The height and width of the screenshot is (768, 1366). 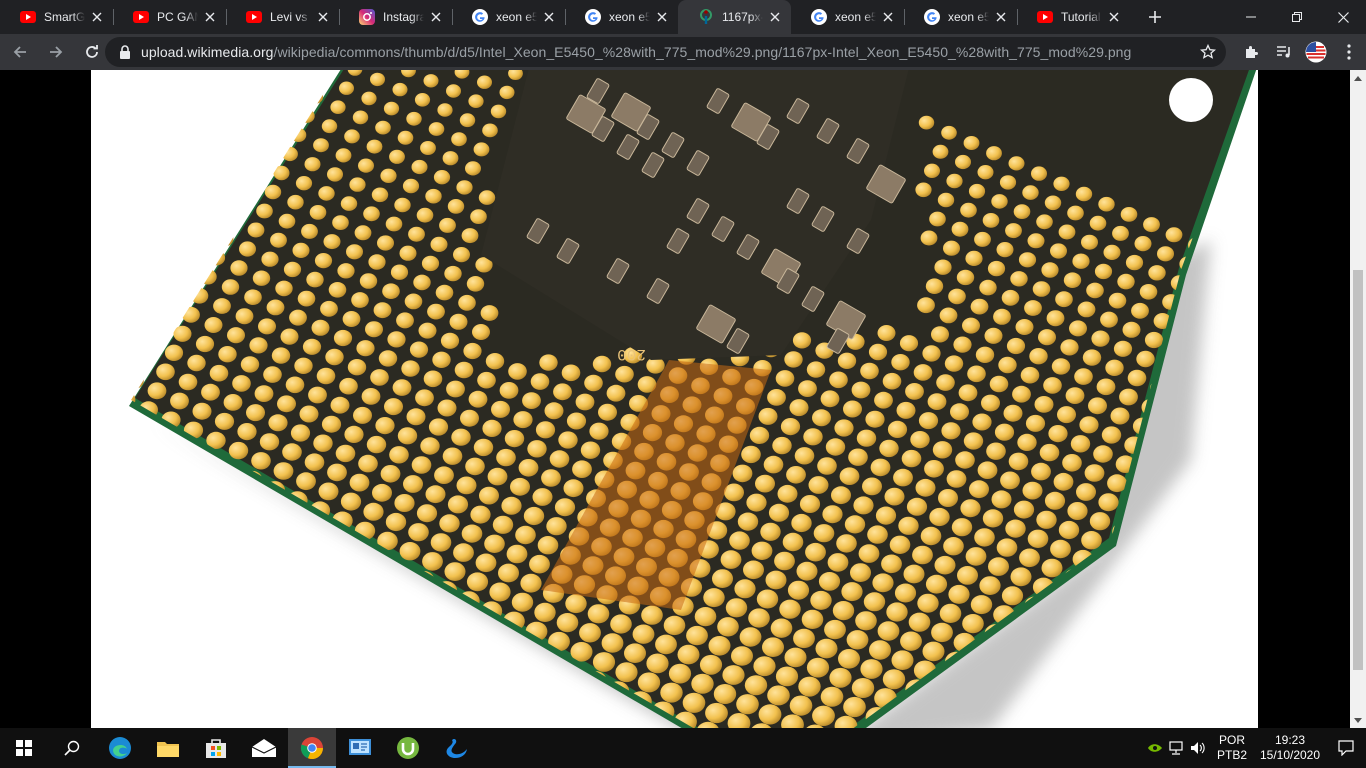 I want to click on search-button, so click(x=72, y=748).